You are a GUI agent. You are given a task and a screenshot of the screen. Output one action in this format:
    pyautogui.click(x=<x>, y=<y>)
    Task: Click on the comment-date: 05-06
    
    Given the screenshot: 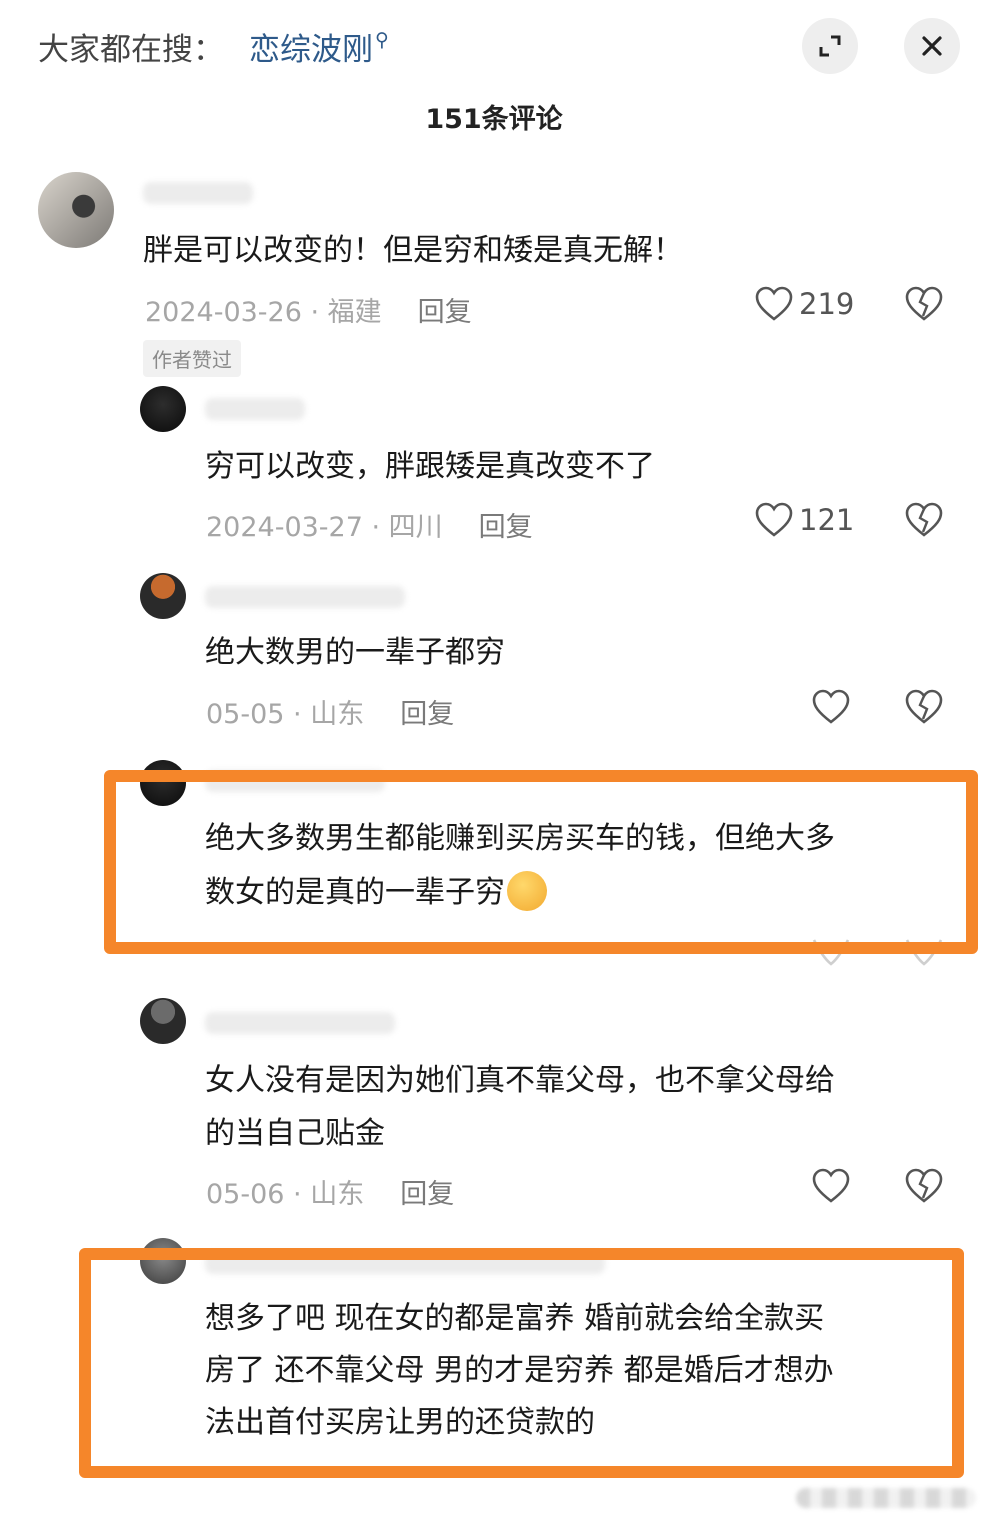 What is the action you would take?
    pyautogui.click(x=245, y=1194)
    